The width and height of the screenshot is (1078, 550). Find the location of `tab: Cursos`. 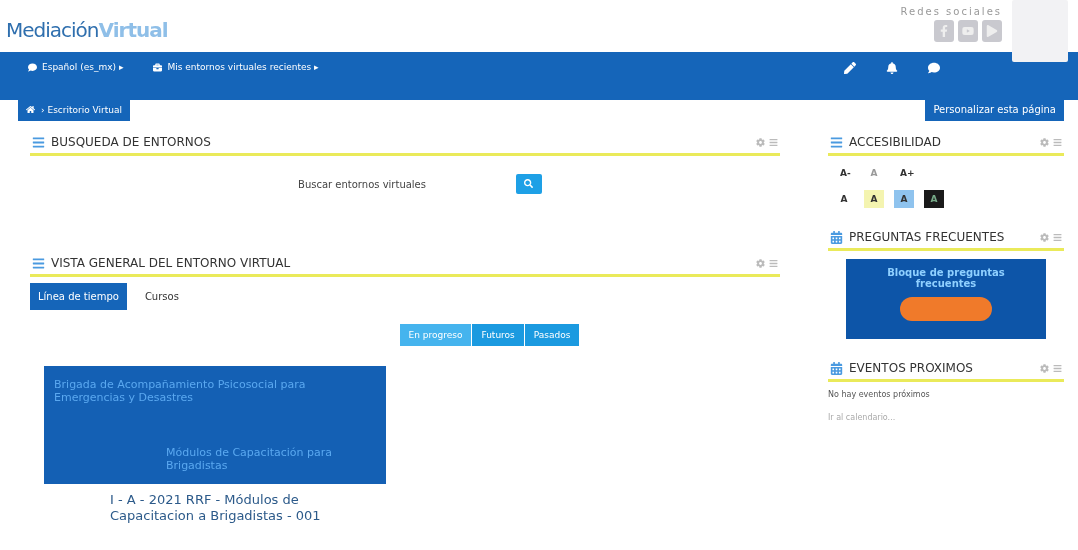

tab: Cursos is located at coordinates (161, 296).